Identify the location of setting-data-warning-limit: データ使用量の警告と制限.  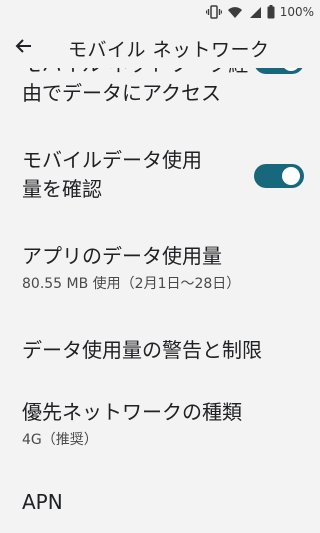
(163, 350).